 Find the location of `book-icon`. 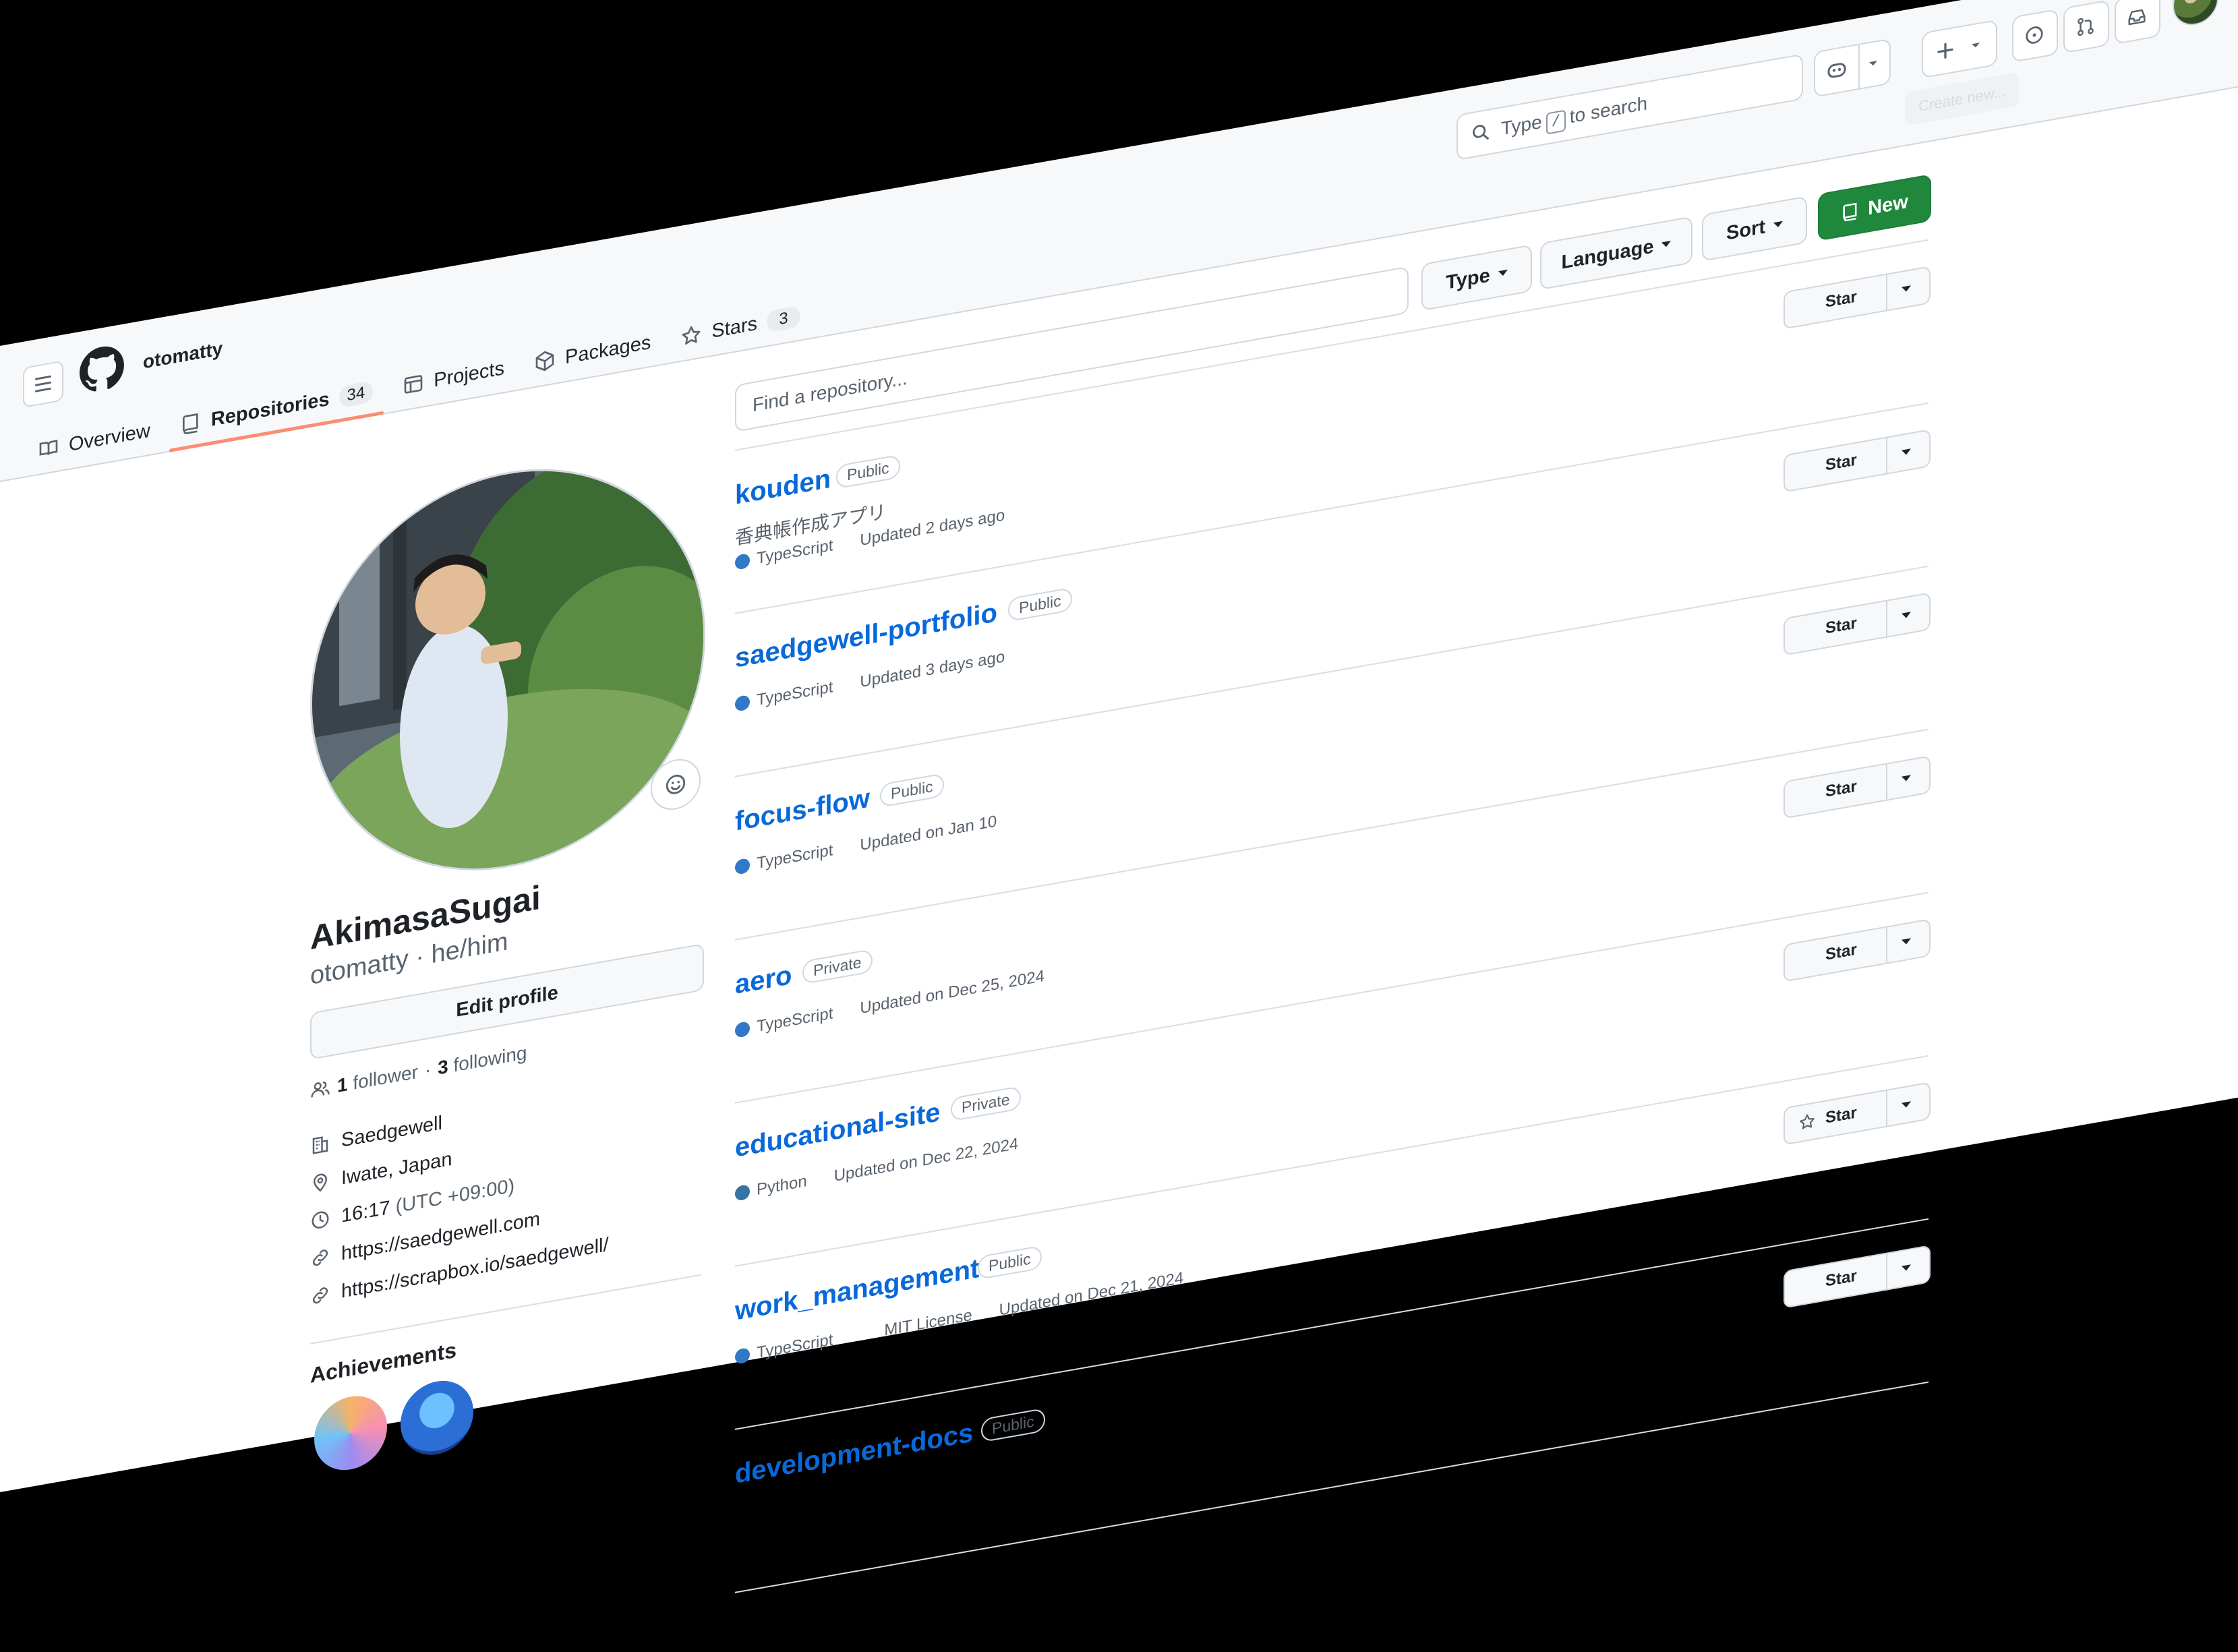

book-icon is located at coordinates (49, 448).